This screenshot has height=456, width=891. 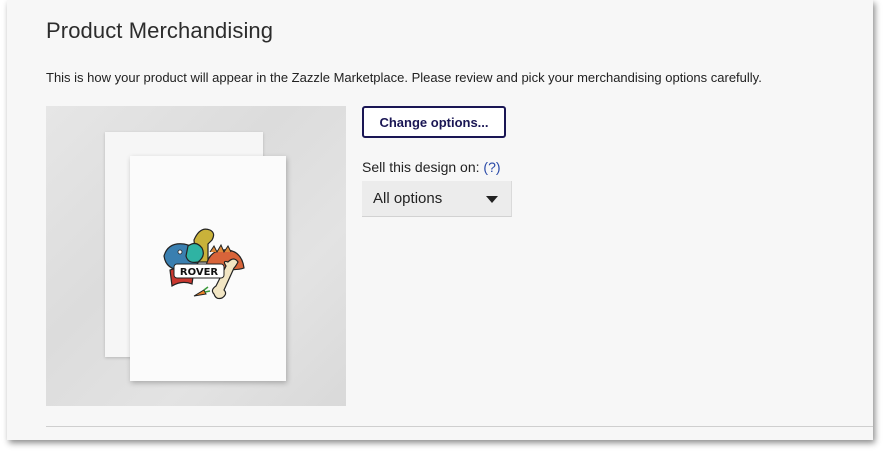 I want to click on help-link: (?), so click(x=491, y=167).